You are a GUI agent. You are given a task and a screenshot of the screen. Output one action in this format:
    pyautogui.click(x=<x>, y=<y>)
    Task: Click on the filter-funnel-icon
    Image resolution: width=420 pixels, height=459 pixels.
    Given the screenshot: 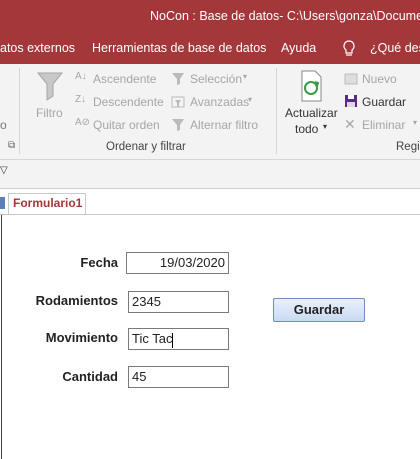 What is the action you would take?
    pyautogui.click(x=50, y=86)
    